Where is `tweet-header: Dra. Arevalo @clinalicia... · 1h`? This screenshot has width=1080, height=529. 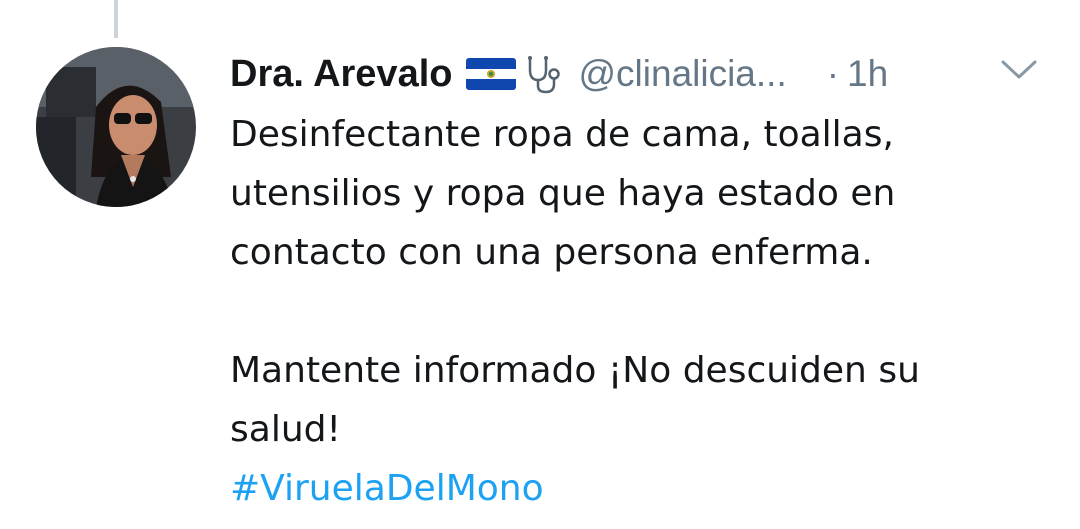
tweet-header: Dra. Arevalo @clinalicia... · 1h is located at coordinates (640, 74).